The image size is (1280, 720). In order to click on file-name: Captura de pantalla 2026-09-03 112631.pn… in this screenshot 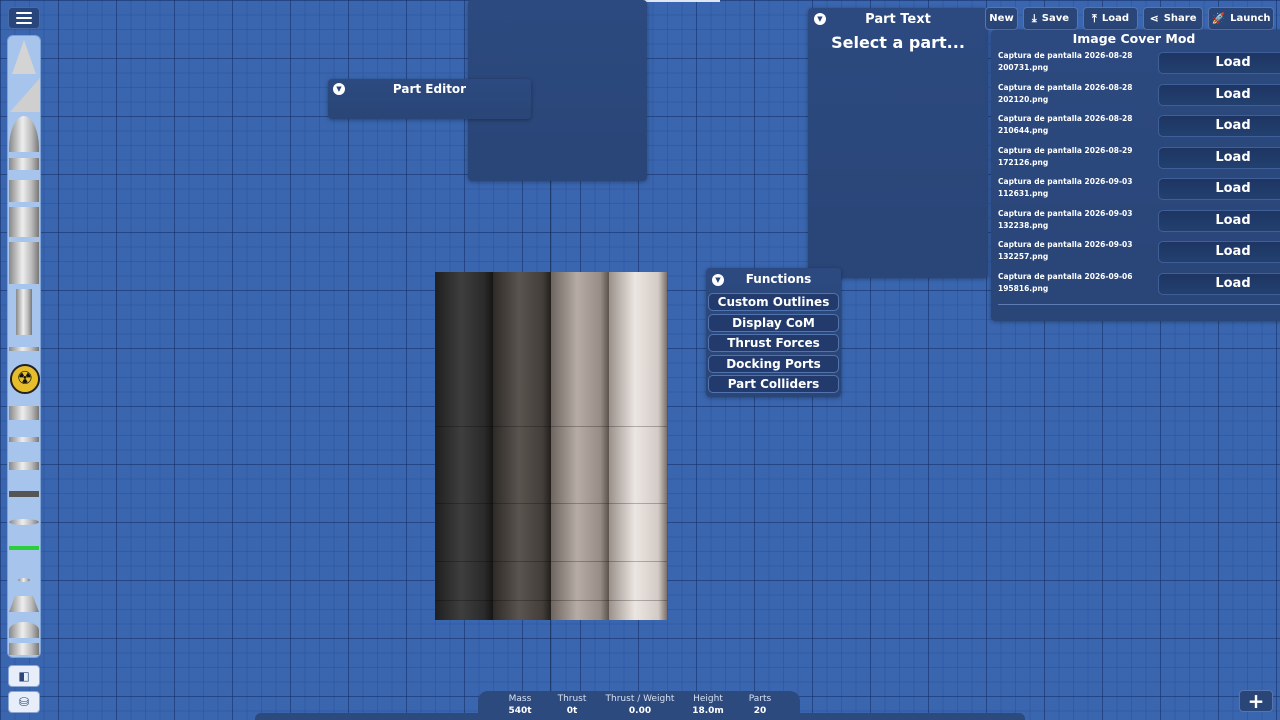, I will do `click(1065, 187)`.